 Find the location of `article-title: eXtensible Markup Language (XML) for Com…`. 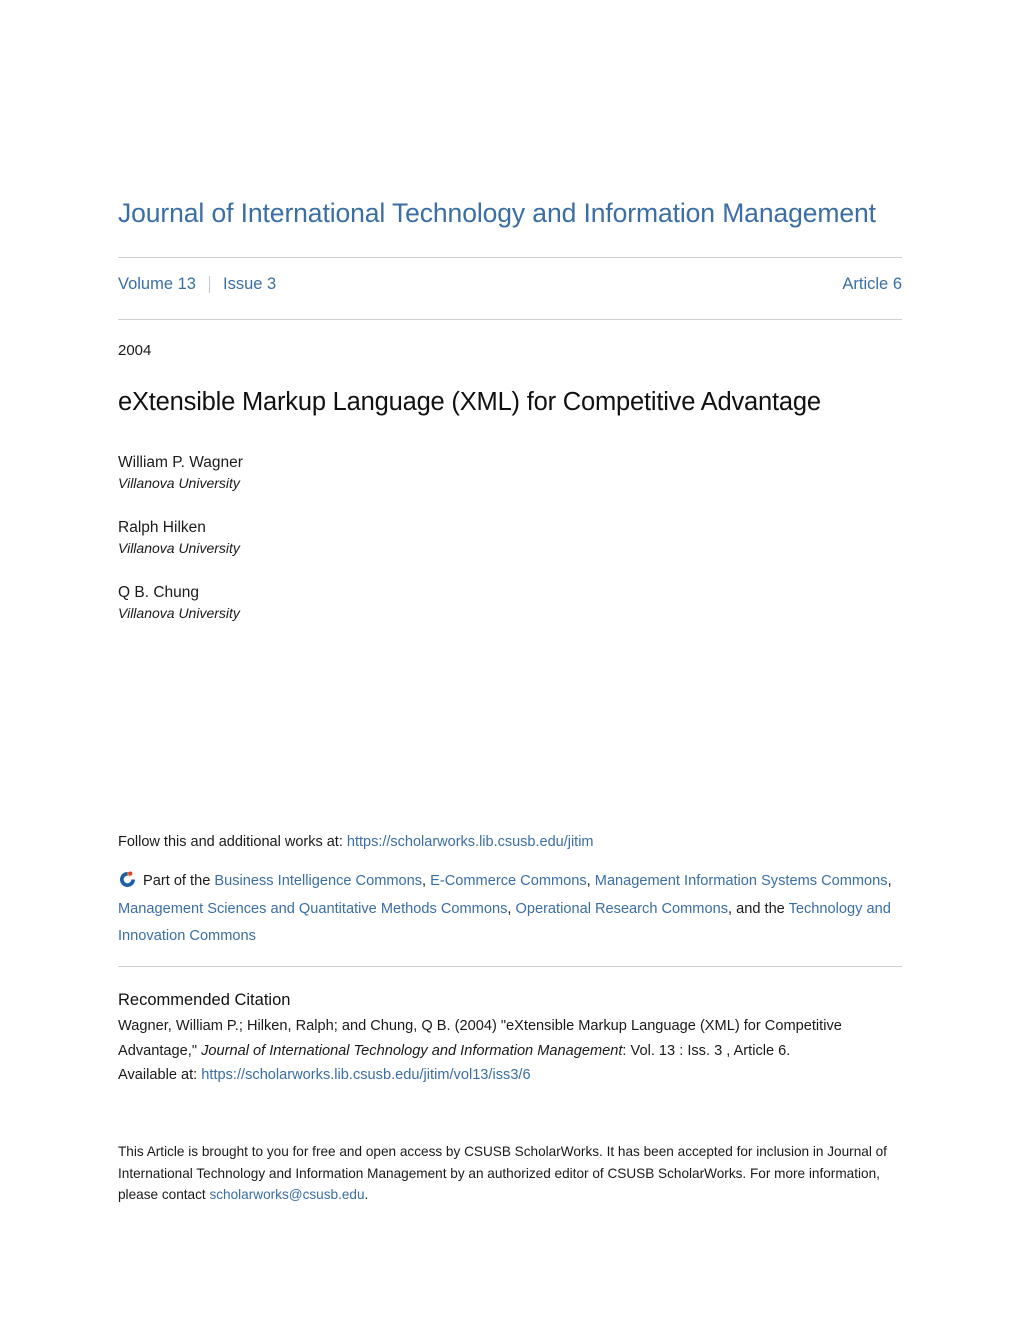

article-title: eXtensible Markup Language (XML) for Com… is located at coordinates (469, 402).